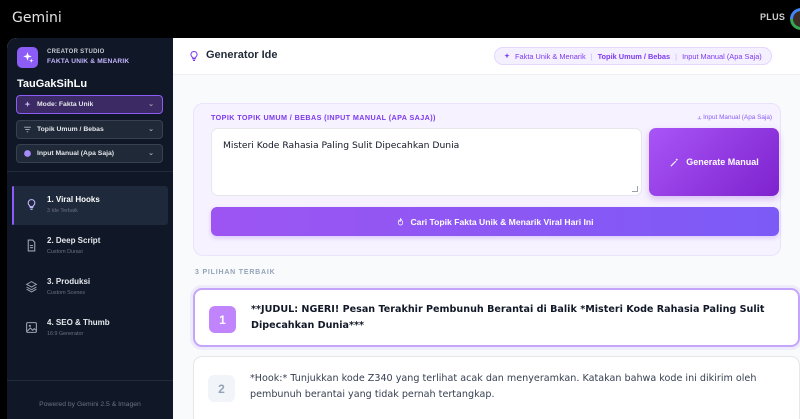 The width and height of the screenshot is (800, 419). What do you see at coordinates (66, 293) in the screenshot?
I see `nav-subtitle: Custom Scenes` at bounding box center [66, 293].